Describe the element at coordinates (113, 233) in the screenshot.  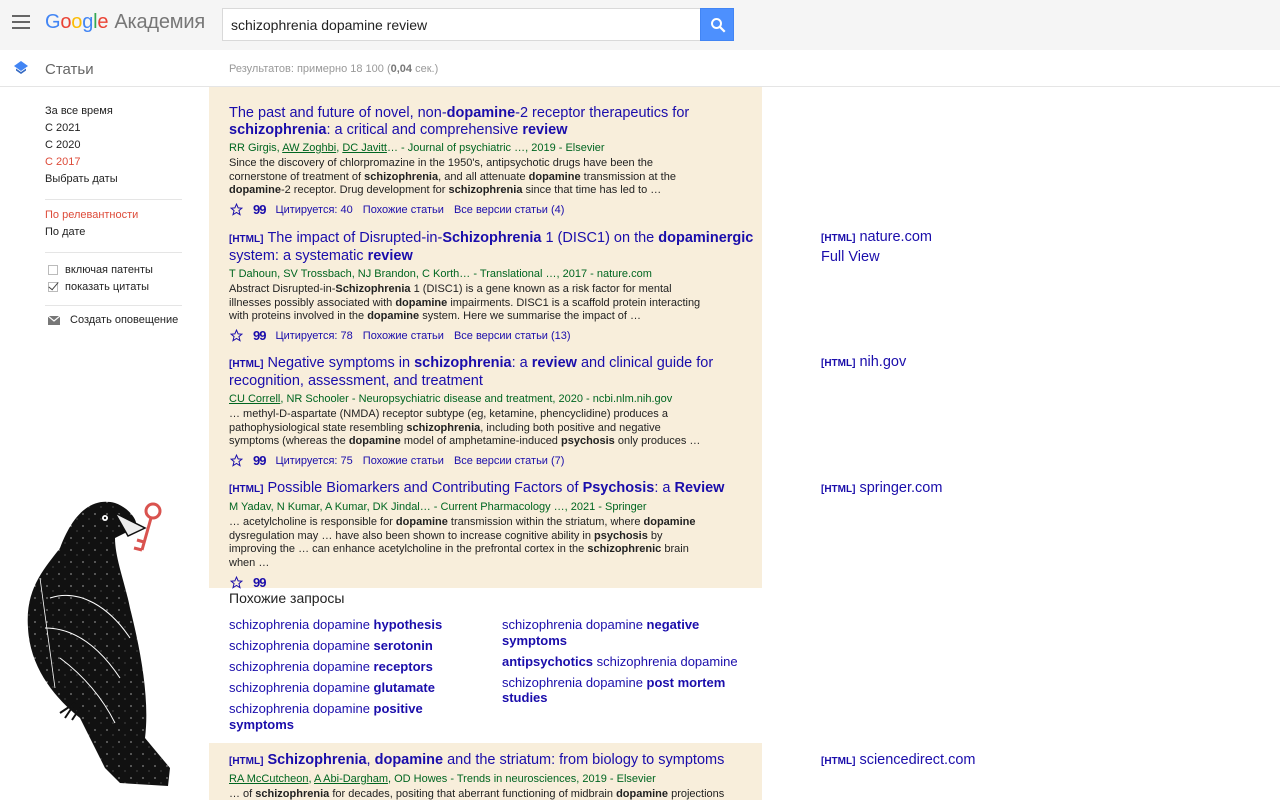
I see `sort-by-date: По дате` at that location.